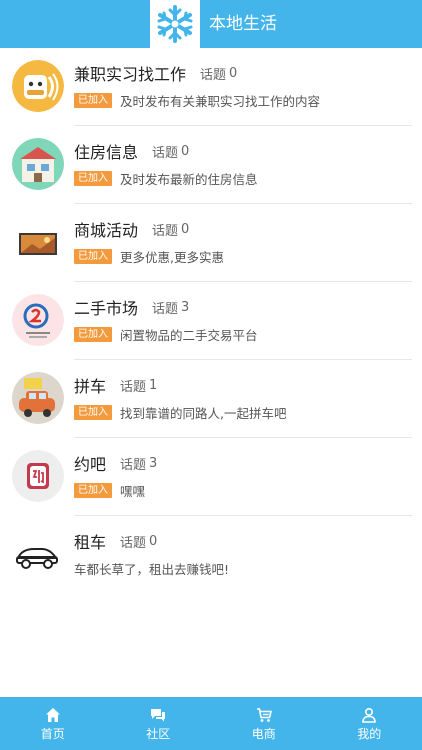 The width and height of the screenshot is (422, 750). What do you see at coordinates (369, 733) in the screenshot?
I see `tab-label: 我的` at bounding box center [369, 733].